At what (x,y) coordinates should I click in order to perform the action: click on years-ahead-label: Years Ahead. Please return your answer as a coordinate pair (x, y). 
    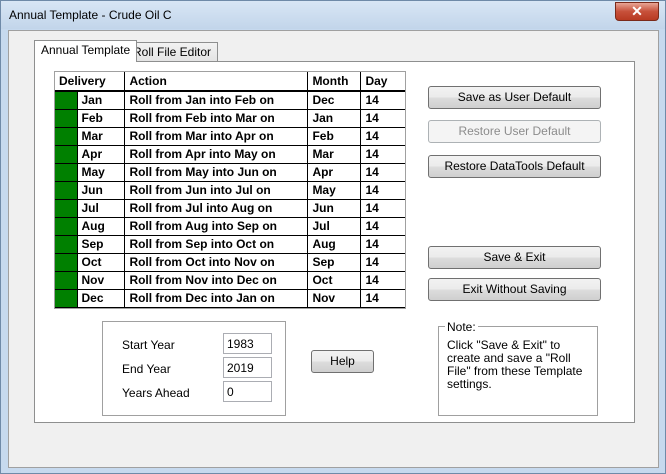
    Looking at the image, I should click on (156, 393).